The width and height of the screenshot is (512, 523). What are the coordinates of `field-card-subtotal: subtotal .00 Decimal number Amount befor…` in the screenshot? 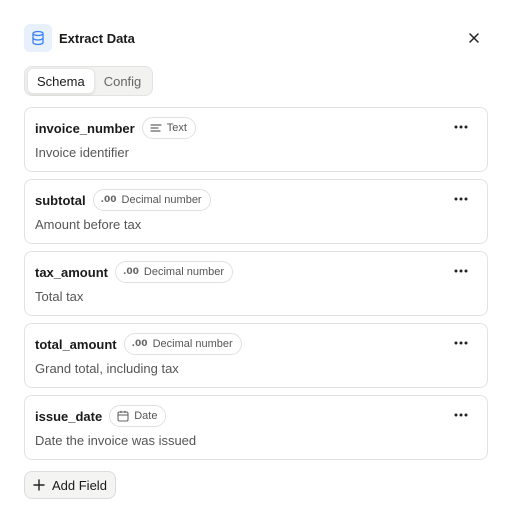 It's located at (256, 211).